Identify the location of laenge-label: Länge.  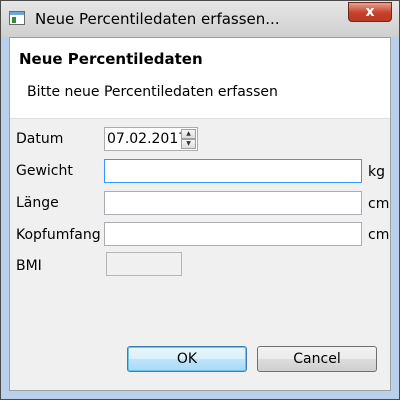
(37, 203).